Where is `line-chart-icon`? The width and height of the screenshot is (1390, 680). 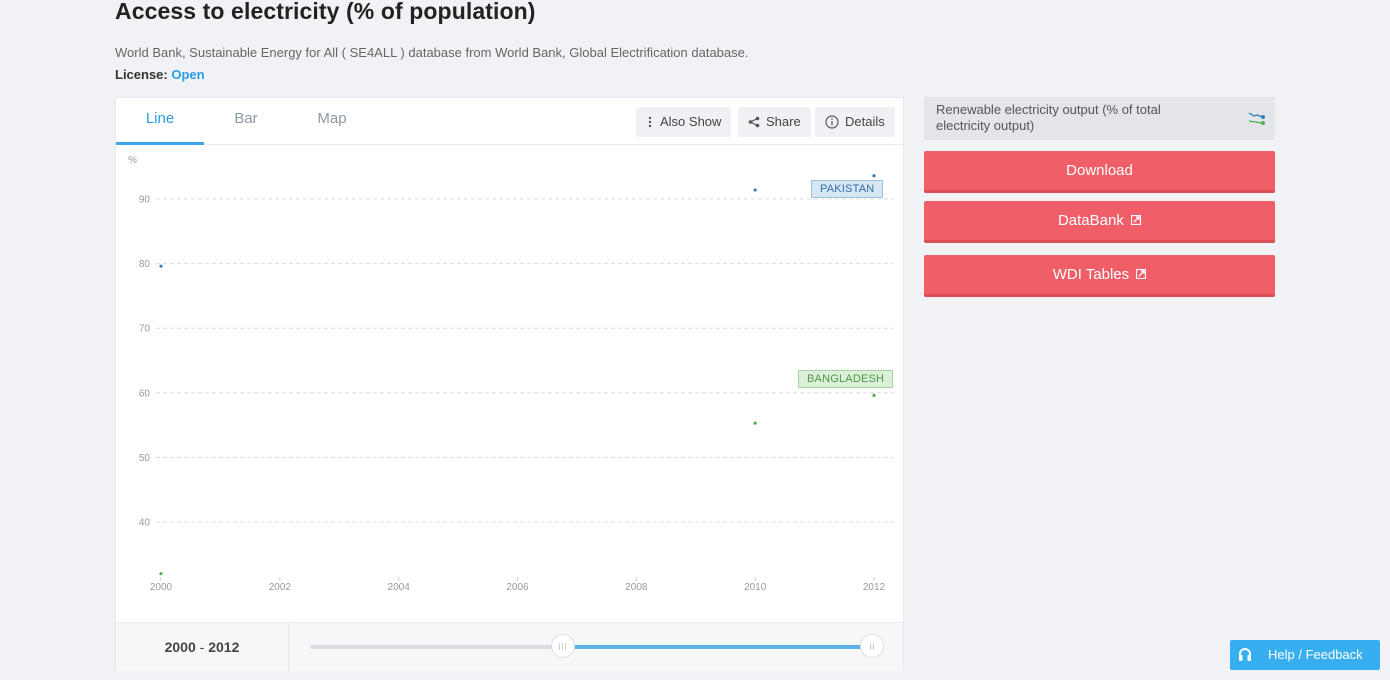 line-chart-icon is located at coordinates (1256, 118).